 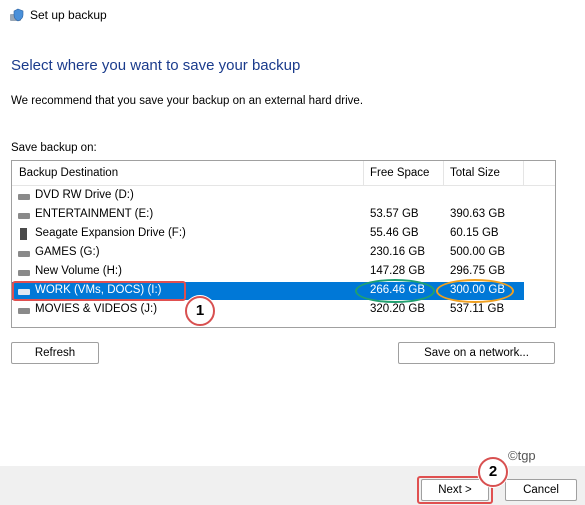 I want to click on step-badge-1: 1, so click(x=200, y=311).